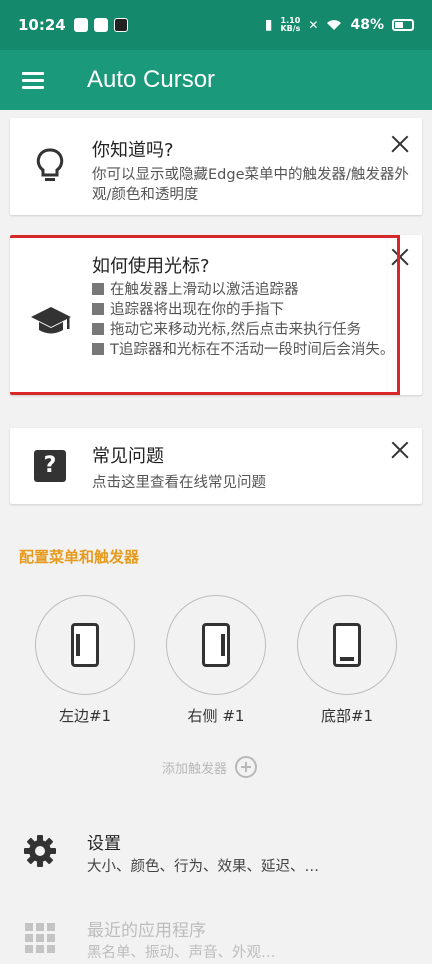  I want to click on app-grid-icon, so click(40, 938).